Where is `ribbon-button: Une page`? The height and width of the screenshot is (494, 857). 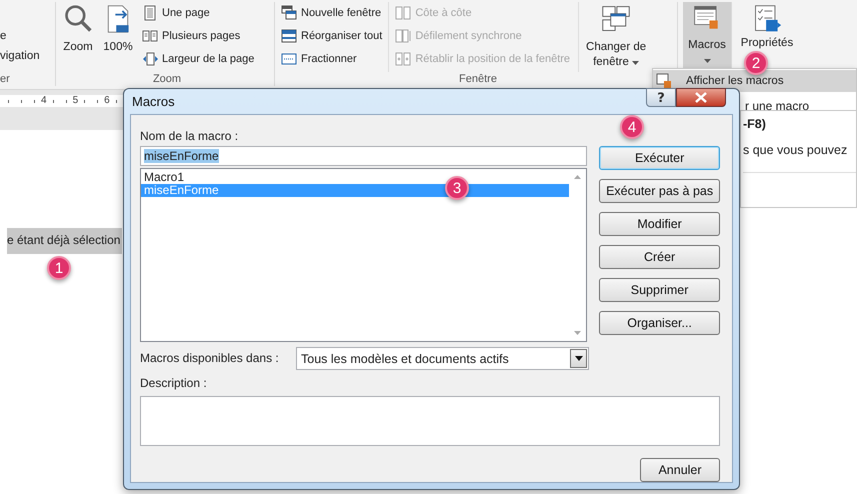
ribbon-button: Une page is located at coordinates (198, 13).